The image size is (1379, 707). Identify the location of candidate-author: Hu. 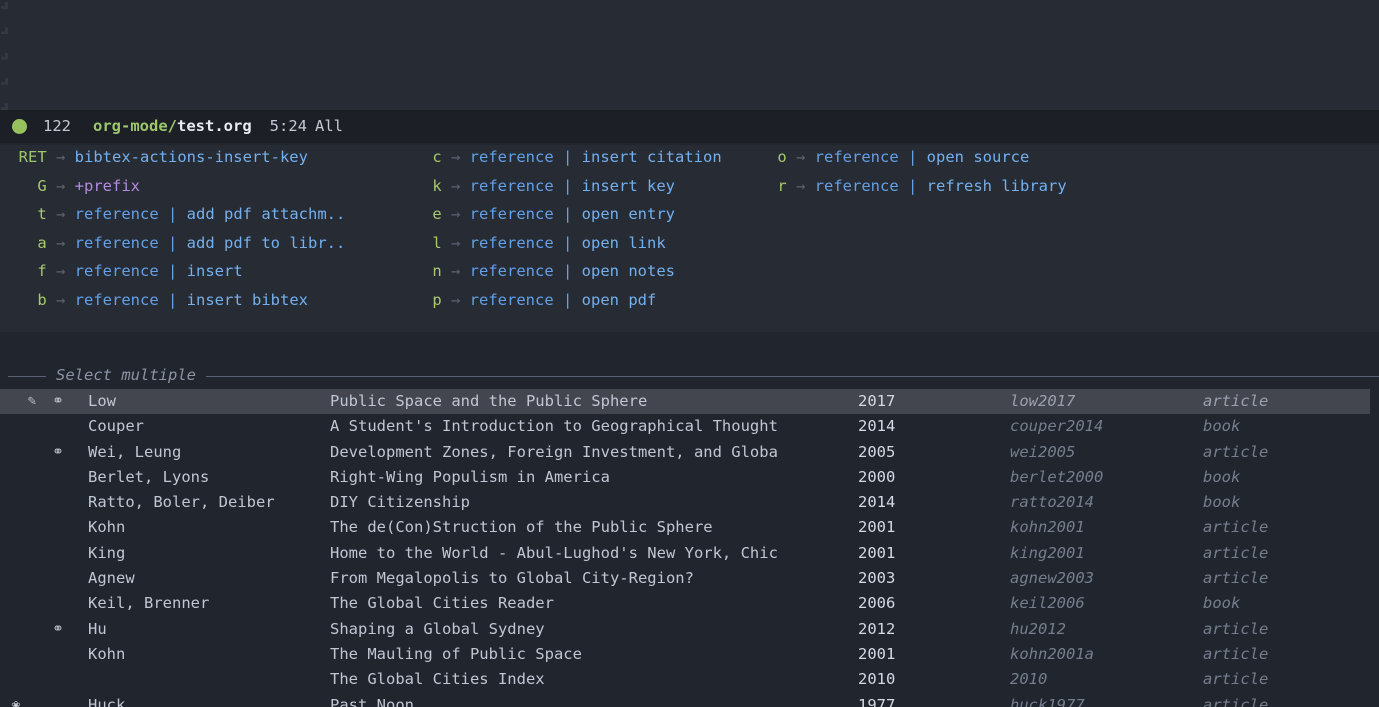
(97, 628).